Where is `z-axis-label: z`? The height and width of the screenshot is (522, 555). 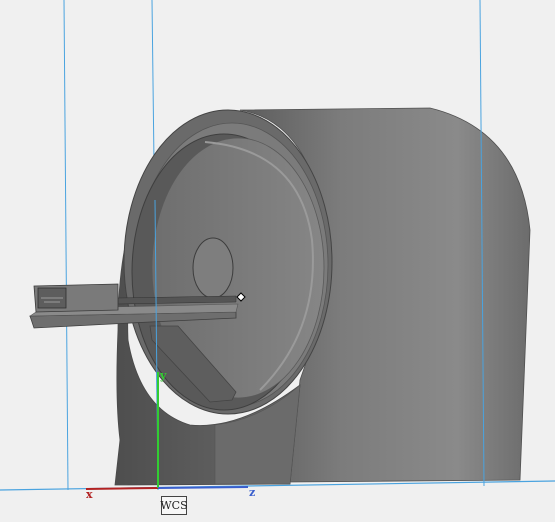 z-axis-label: z is located at coordinates (252, 492).